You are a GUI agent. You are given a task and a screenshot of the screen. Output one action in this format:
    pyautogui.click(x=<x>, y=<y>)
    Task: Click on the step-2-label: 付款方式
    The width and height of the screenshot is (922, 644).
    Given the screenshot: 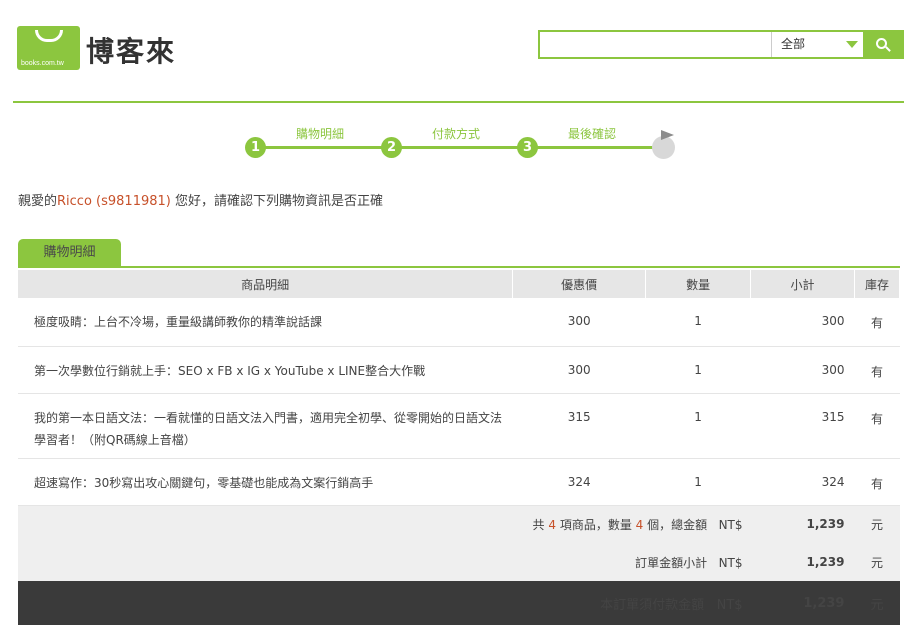 What is the action you would take?
    pyautogui.click(x=456, y=134)
    